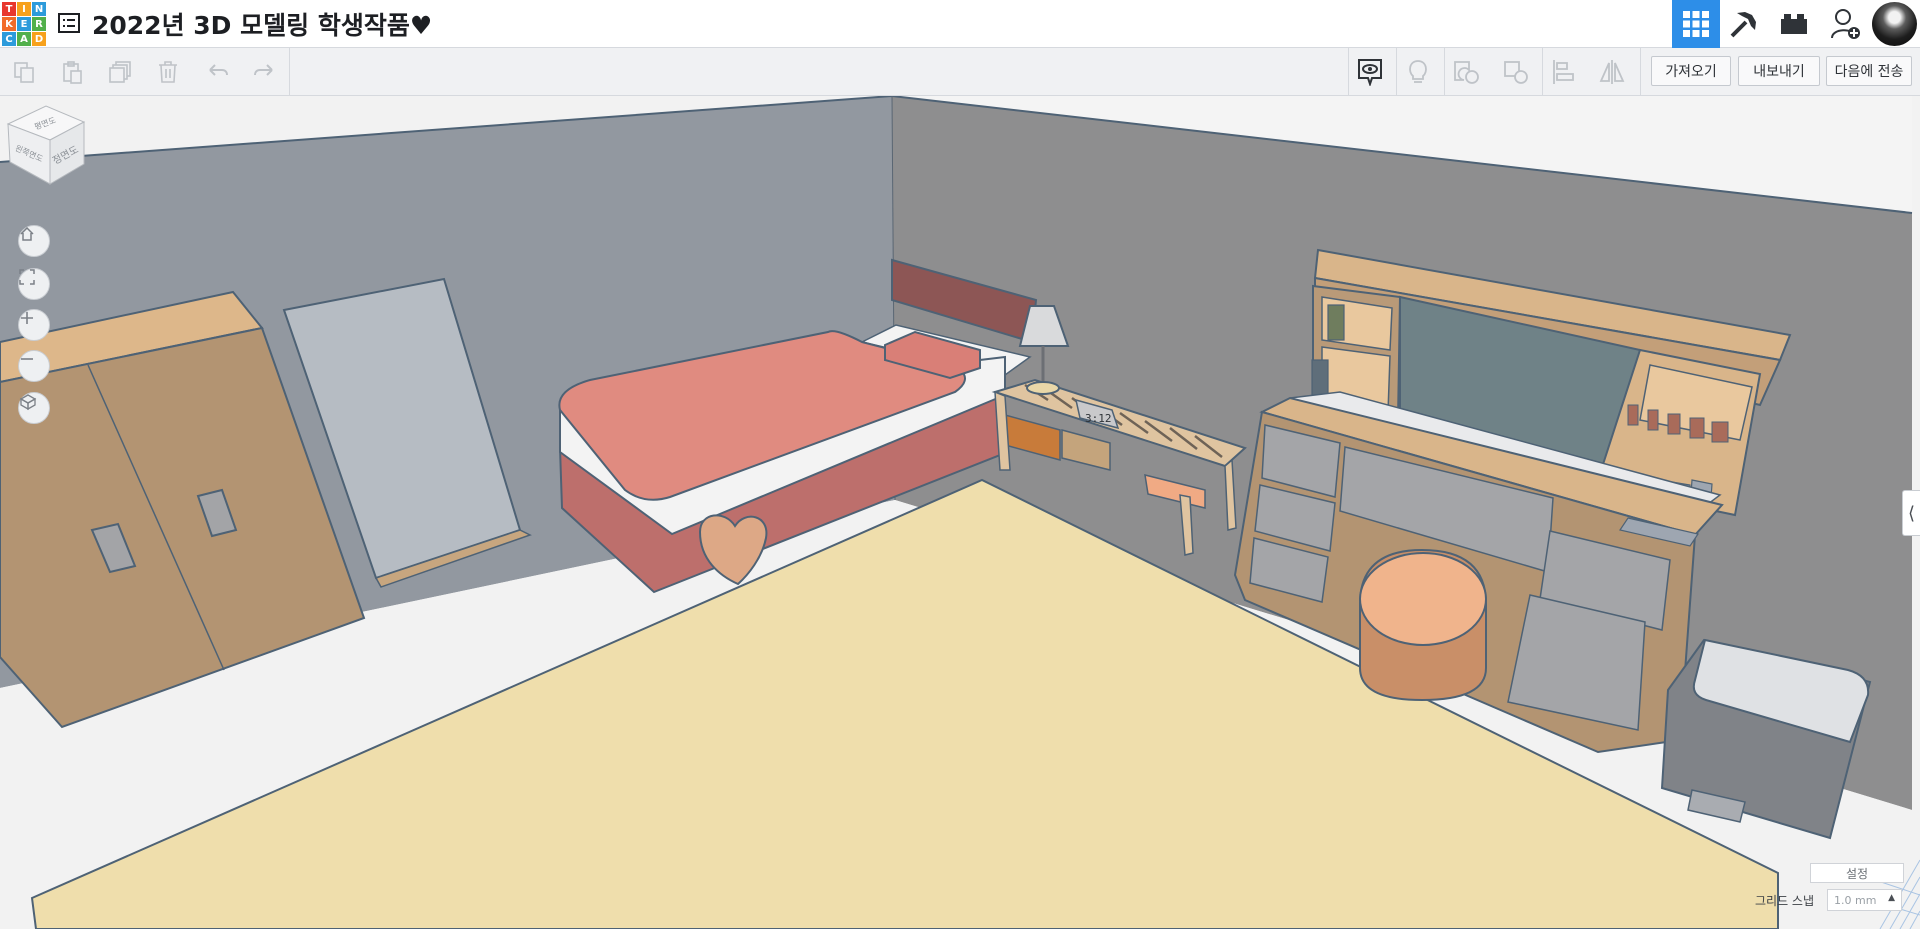 The width and height of the screenshot is (1920, 929). I want to click on add-user-icon, so click(1845, 24).